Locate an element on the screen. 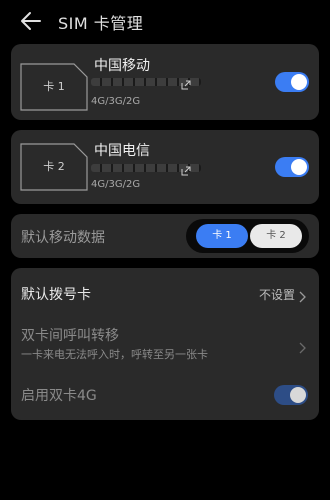 The image size is (330, 500). sim-card-icon: 卡 2 is located at coordinates (54, 167).